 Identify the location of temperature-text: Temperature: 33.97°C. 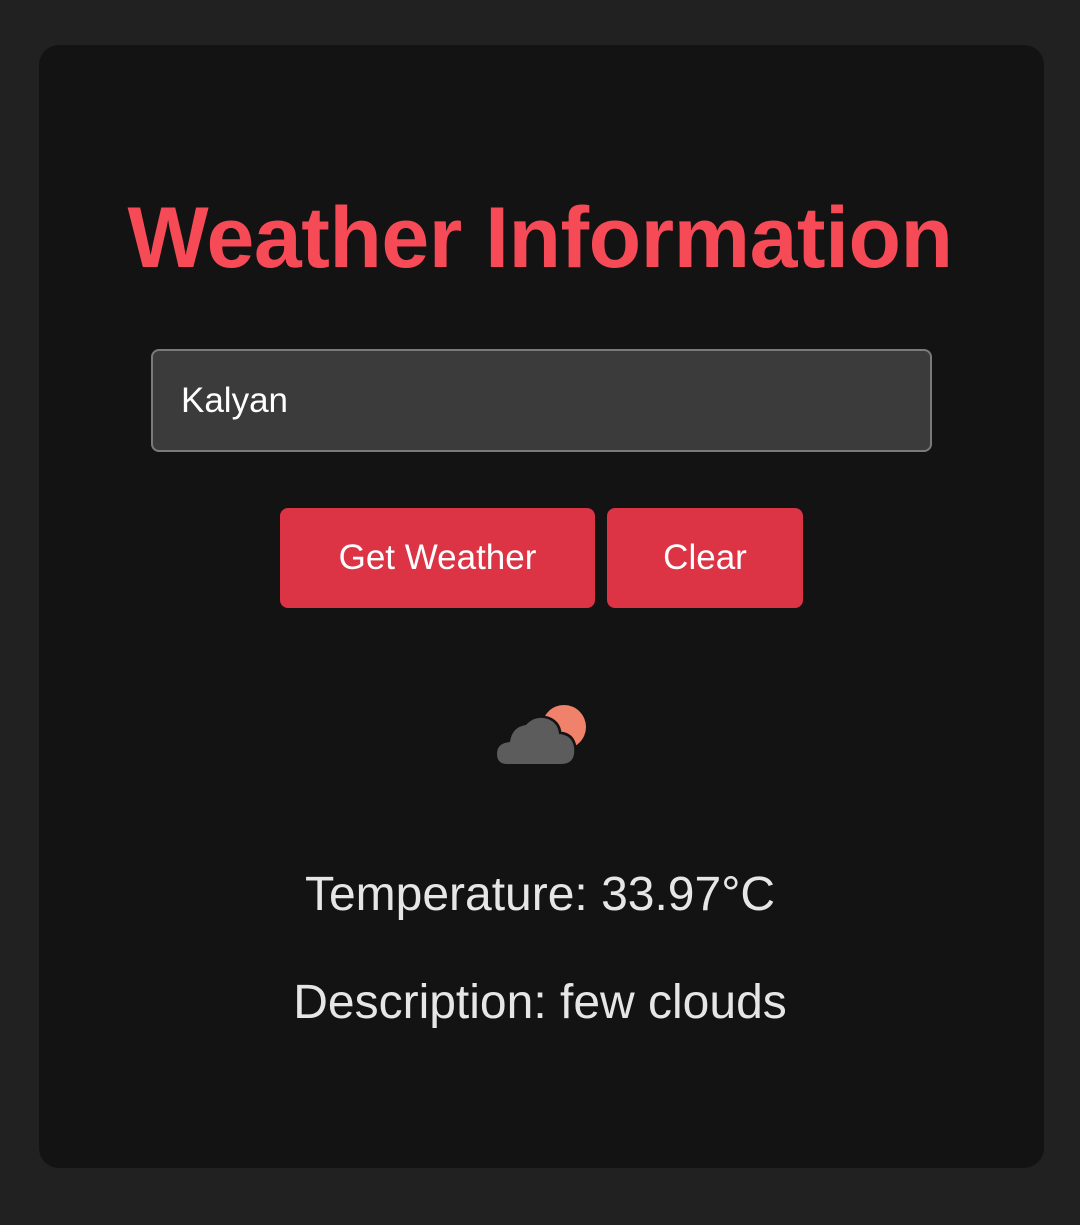
(540, 894).